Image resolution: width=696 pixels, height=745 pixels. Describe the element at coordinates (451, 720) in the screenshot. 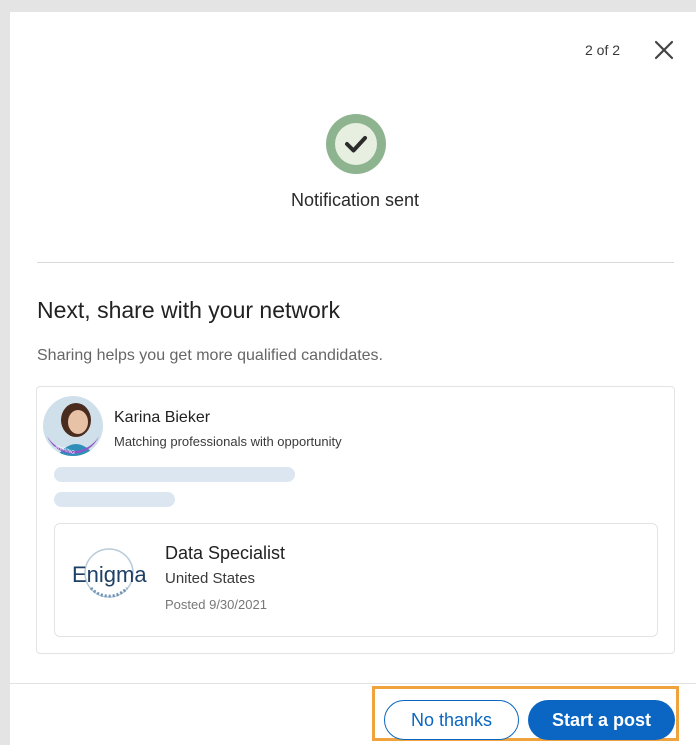

I see `no-thanks-button: No thanks` at that location.